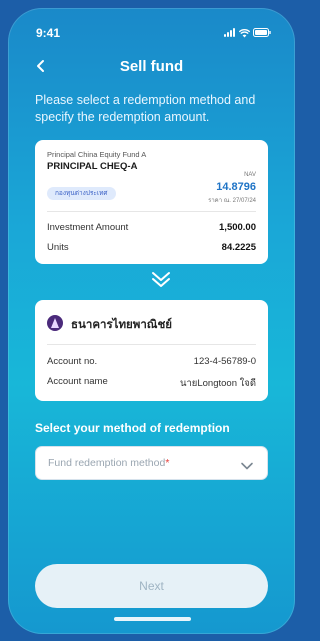 This screenshot has width=320, height=641. I want to click on status-time: 9:41, so click(48, 33).